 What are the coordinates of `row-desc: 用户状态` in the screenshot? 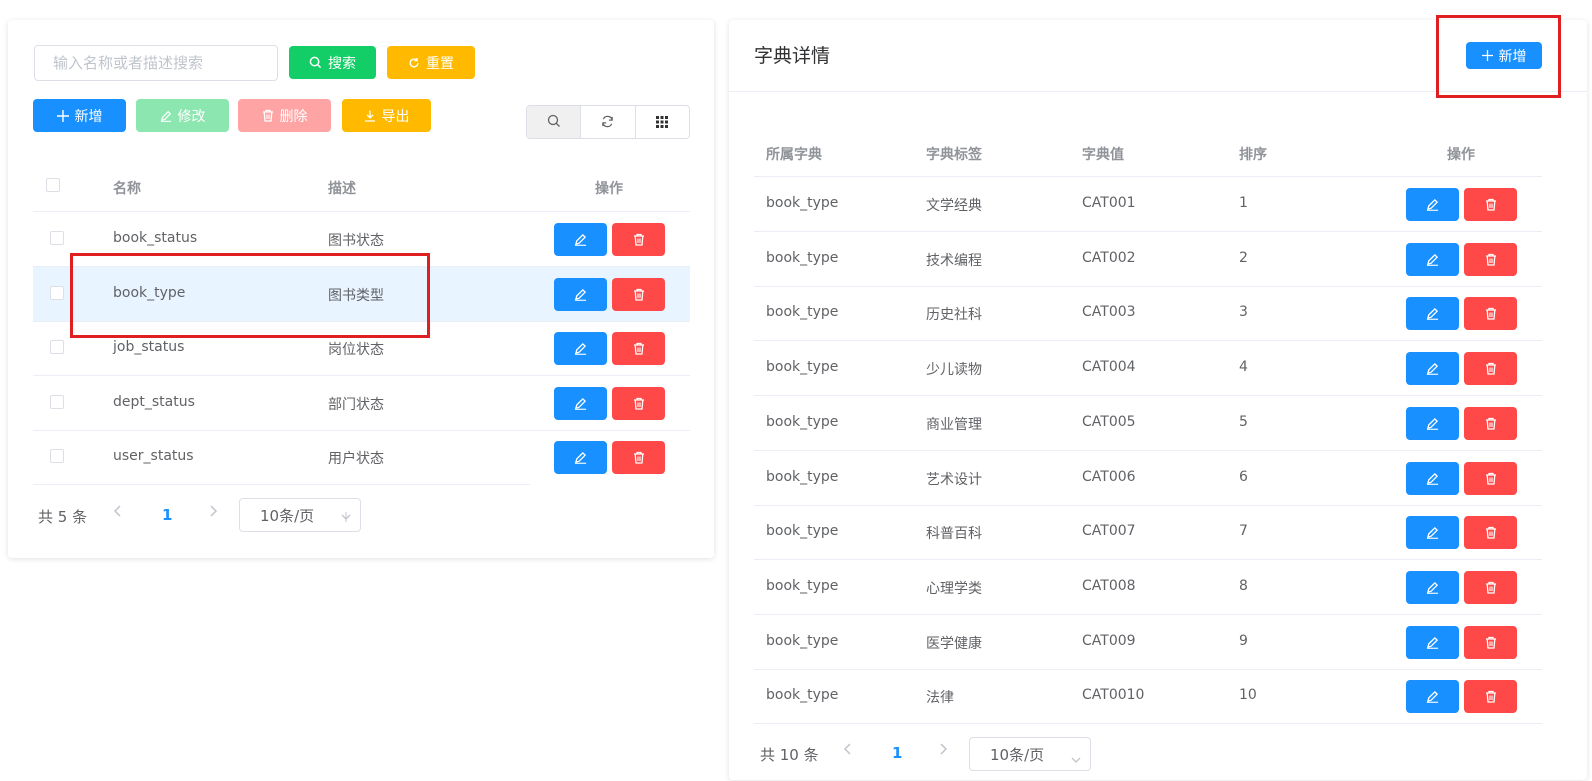 It's located at (356, 459).